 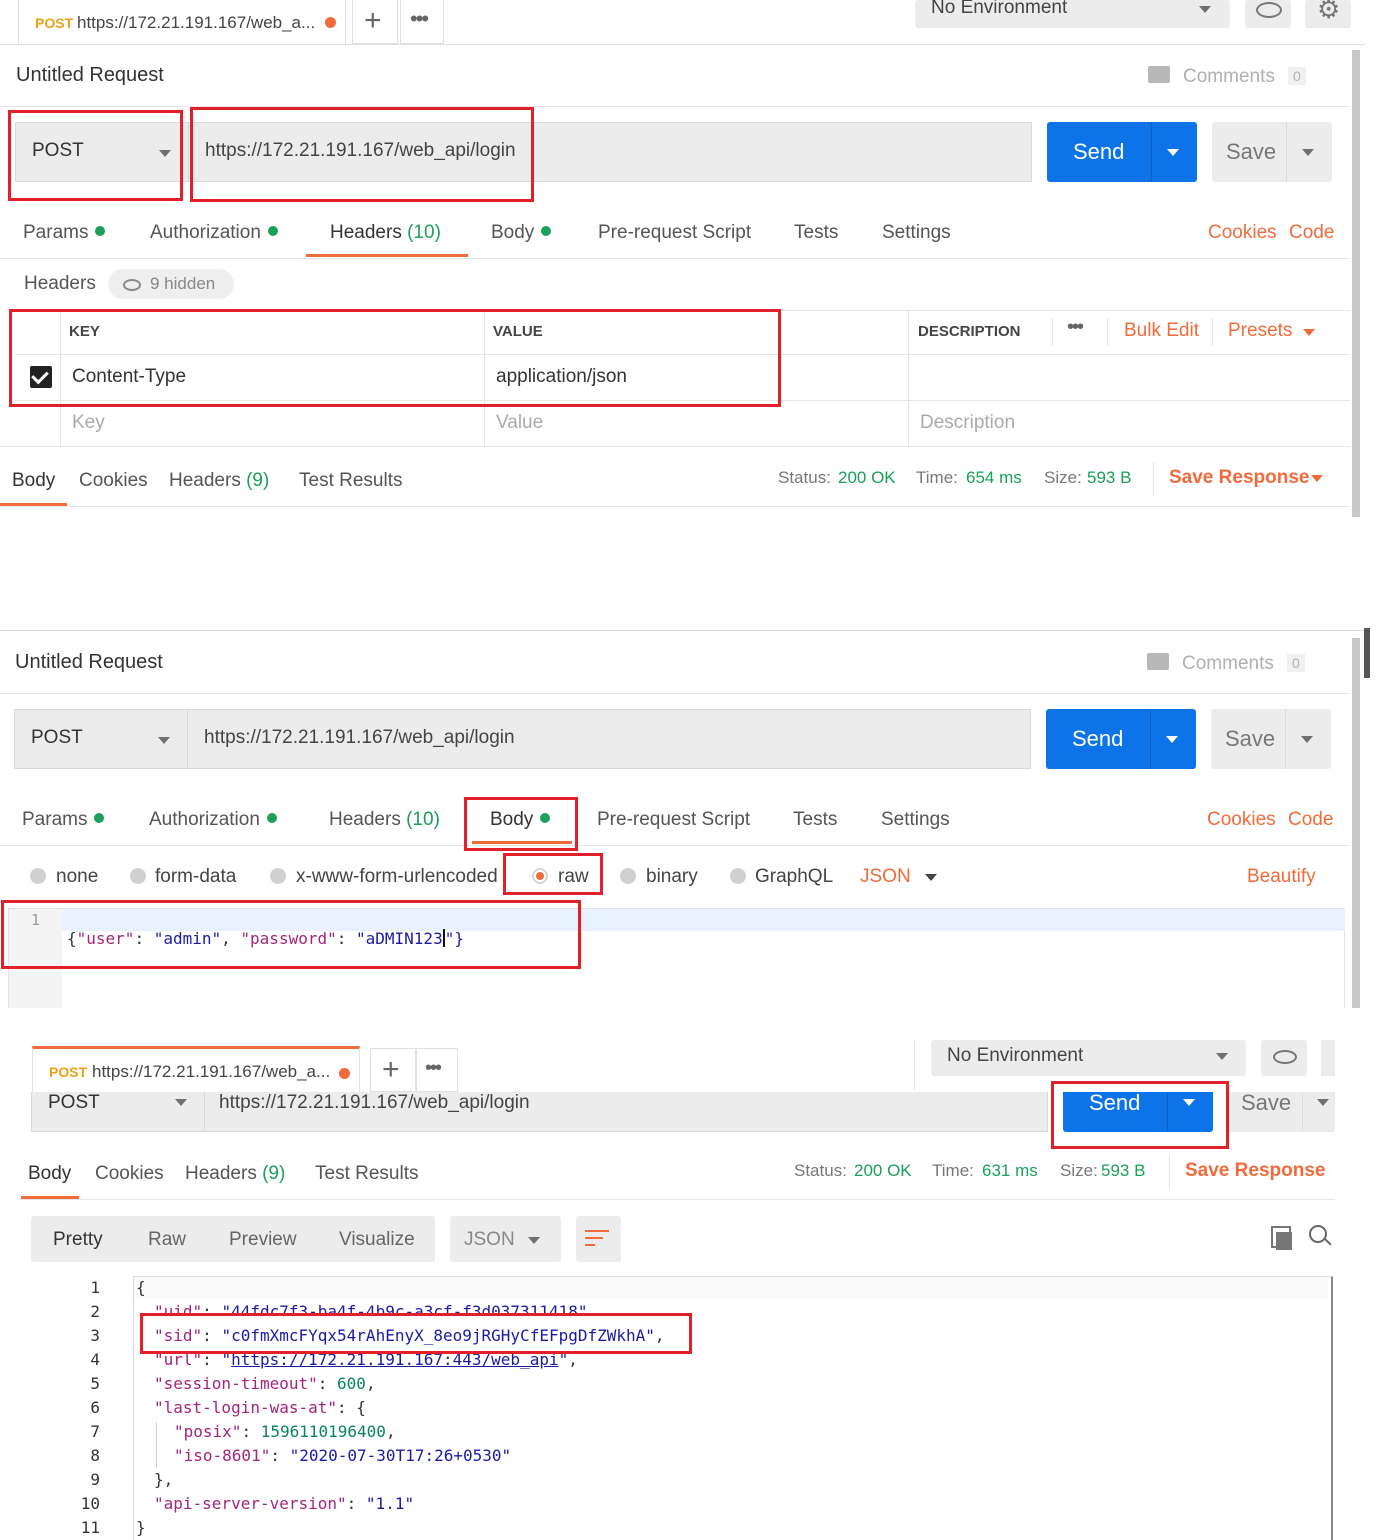 What do you see at coordinates (1309, 332) in the screenshot?
I see `presets-dropdown-icon` at bounding box center [1309, 332].